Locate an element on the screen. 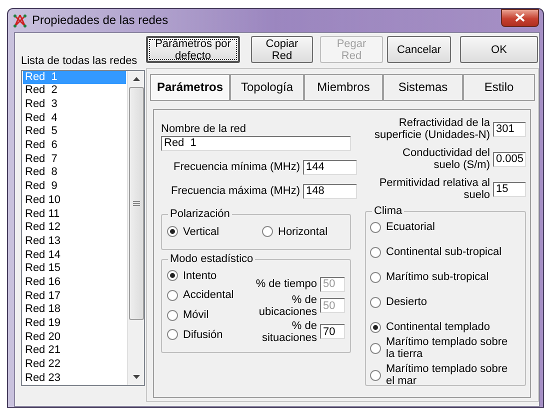 Image resolution: width=550 pixels, height=408 pixels. list-item: Red 13 is located at coordinates (74, 241).